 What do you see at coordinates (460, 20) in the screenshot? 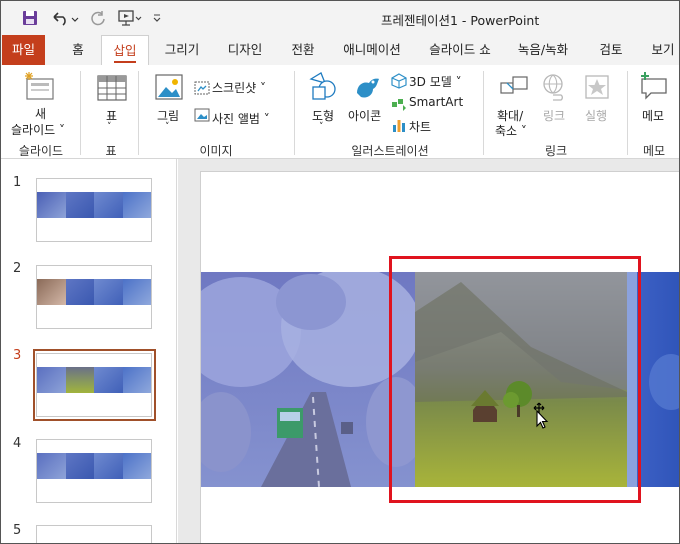
I see `window-title: 프레젠테이션1 - PowerPoint` at bounding box center [460, 20].